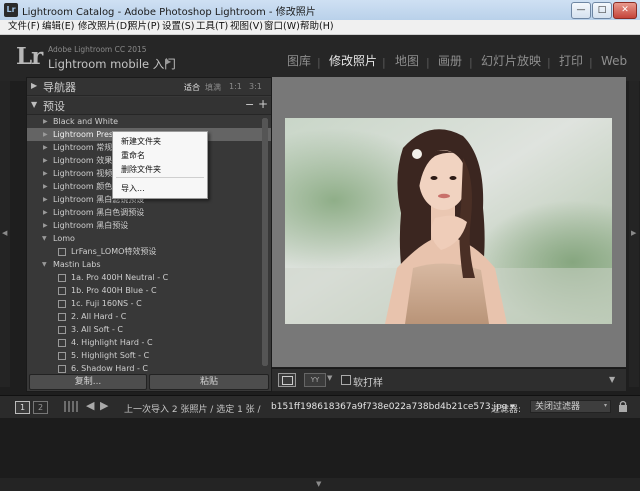 The image size is (640, 491). I want to click on menu-help: 帮助(H), so click(317, 27).